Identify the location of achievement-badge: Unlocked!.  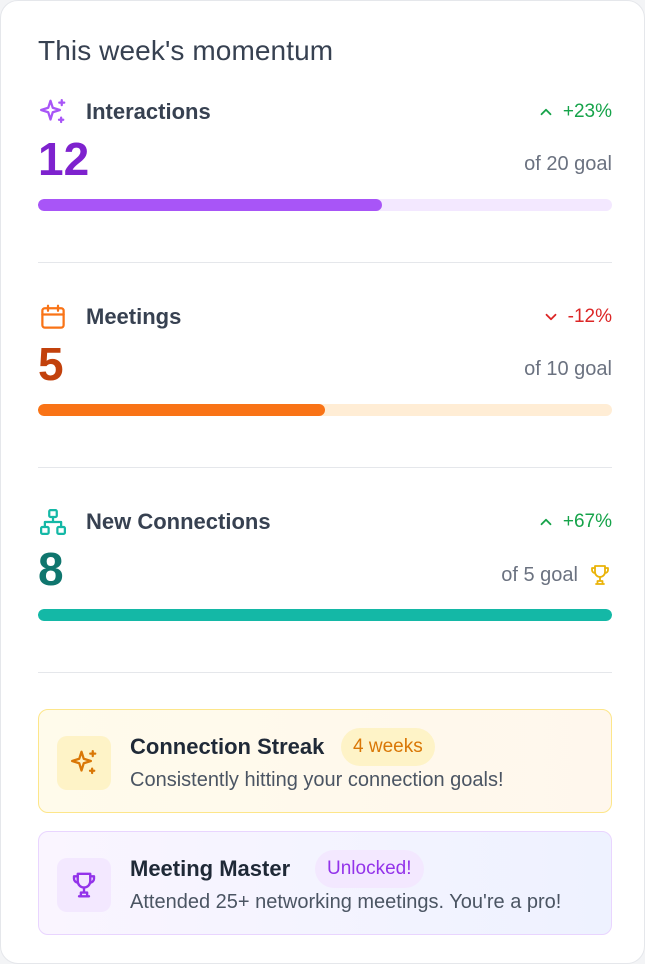
(369, 869).